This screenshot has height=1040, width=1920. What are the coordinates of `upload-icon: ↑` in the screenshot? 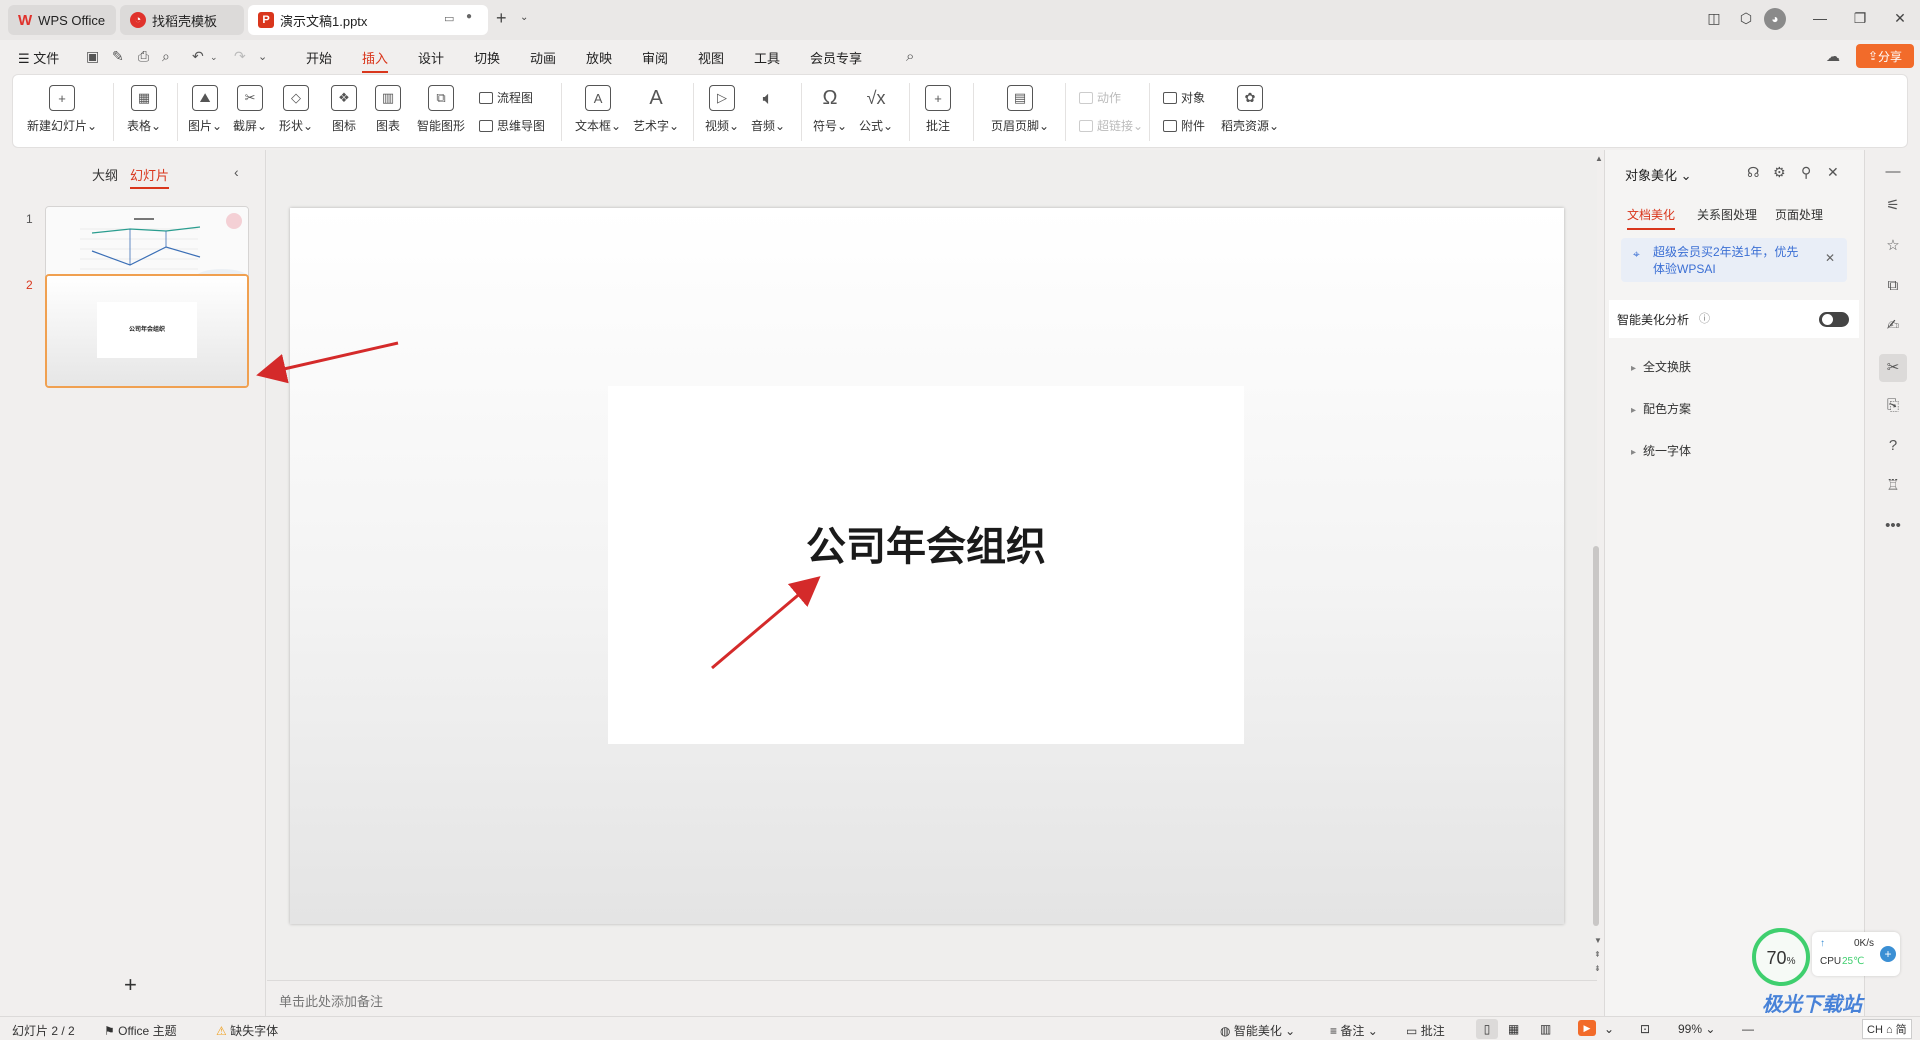 It's located at (1822, 943).